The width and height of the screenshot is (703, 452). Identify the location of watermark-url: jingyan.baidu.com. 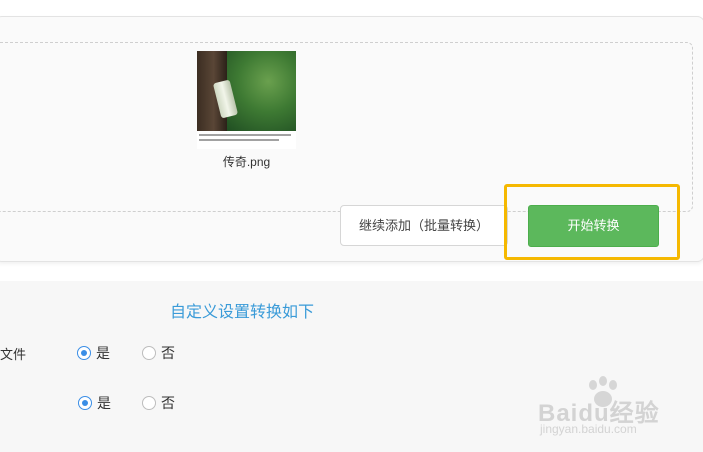
(588, 429).